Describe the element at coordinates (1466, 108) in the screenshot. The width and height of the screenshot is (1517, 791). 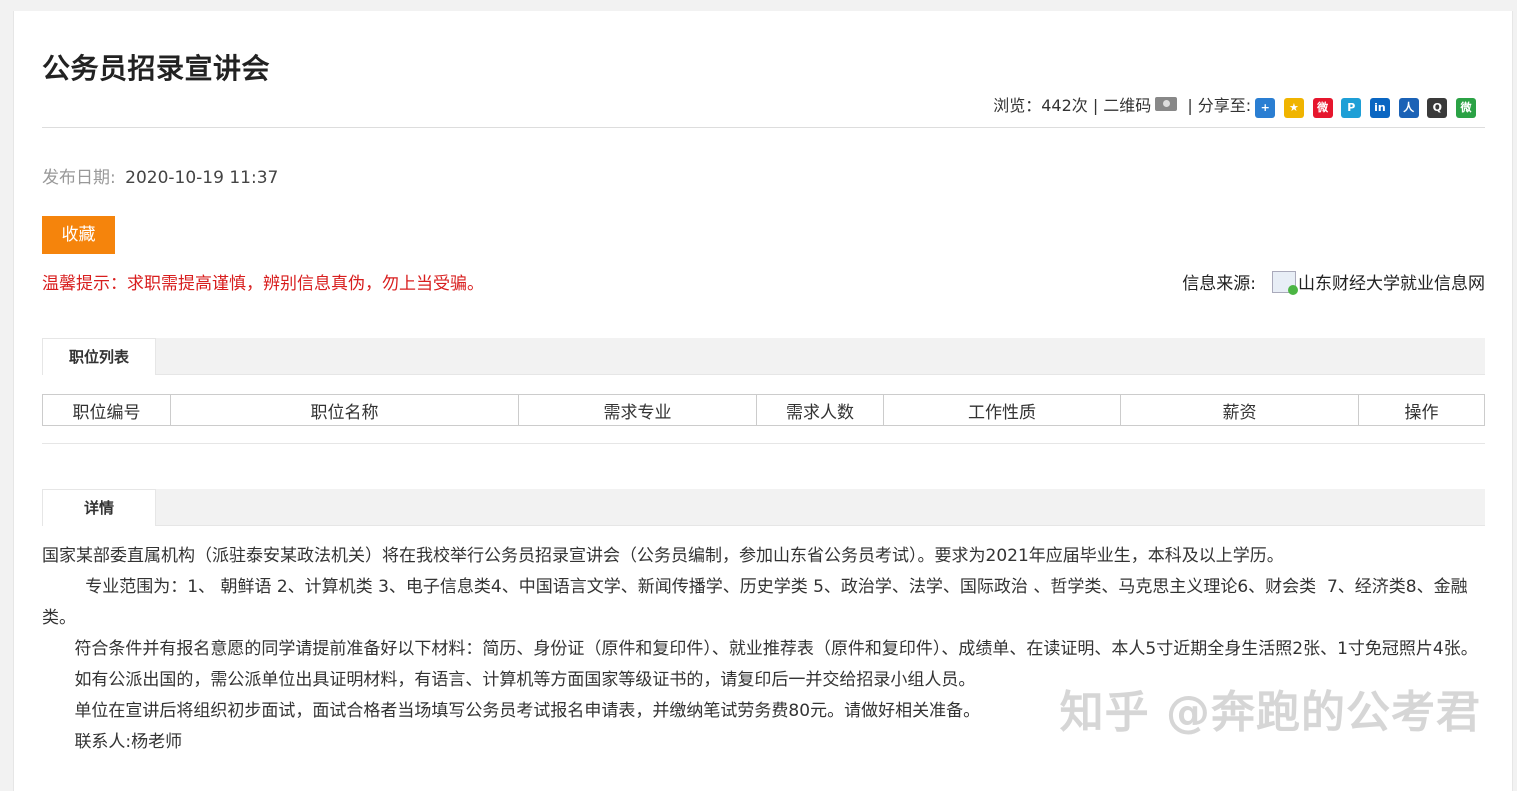
I see `wechat-share-icon: 微` at that location.